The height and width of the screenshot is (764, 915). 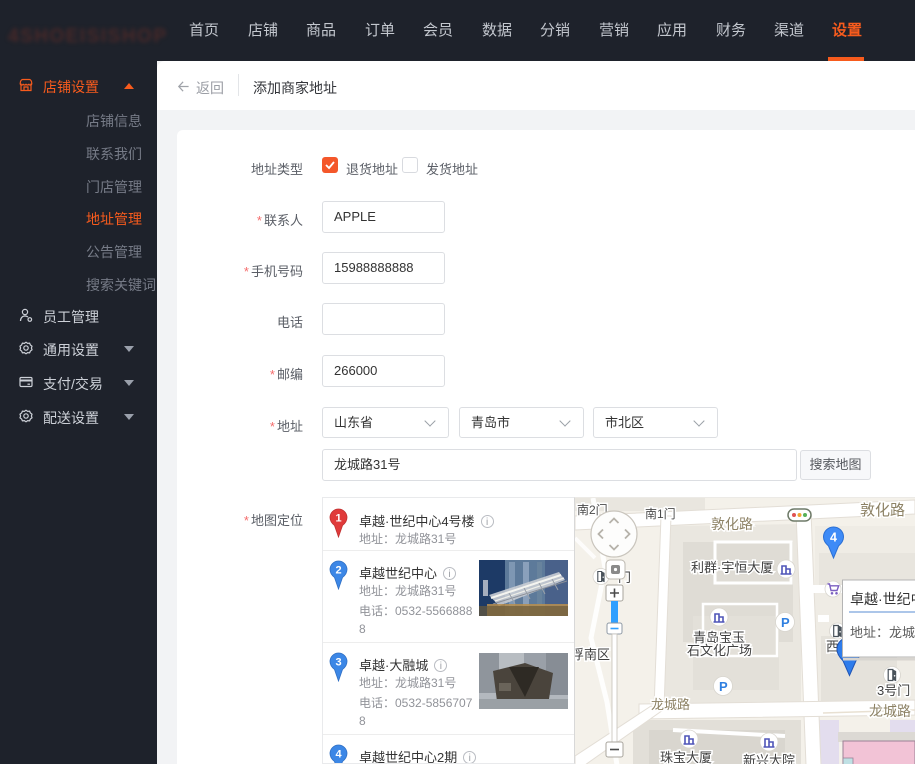 What do you see at coordinates (338, 571) in the screenshot?
I see `svg-text: 2` at bounding box center [338, 571].